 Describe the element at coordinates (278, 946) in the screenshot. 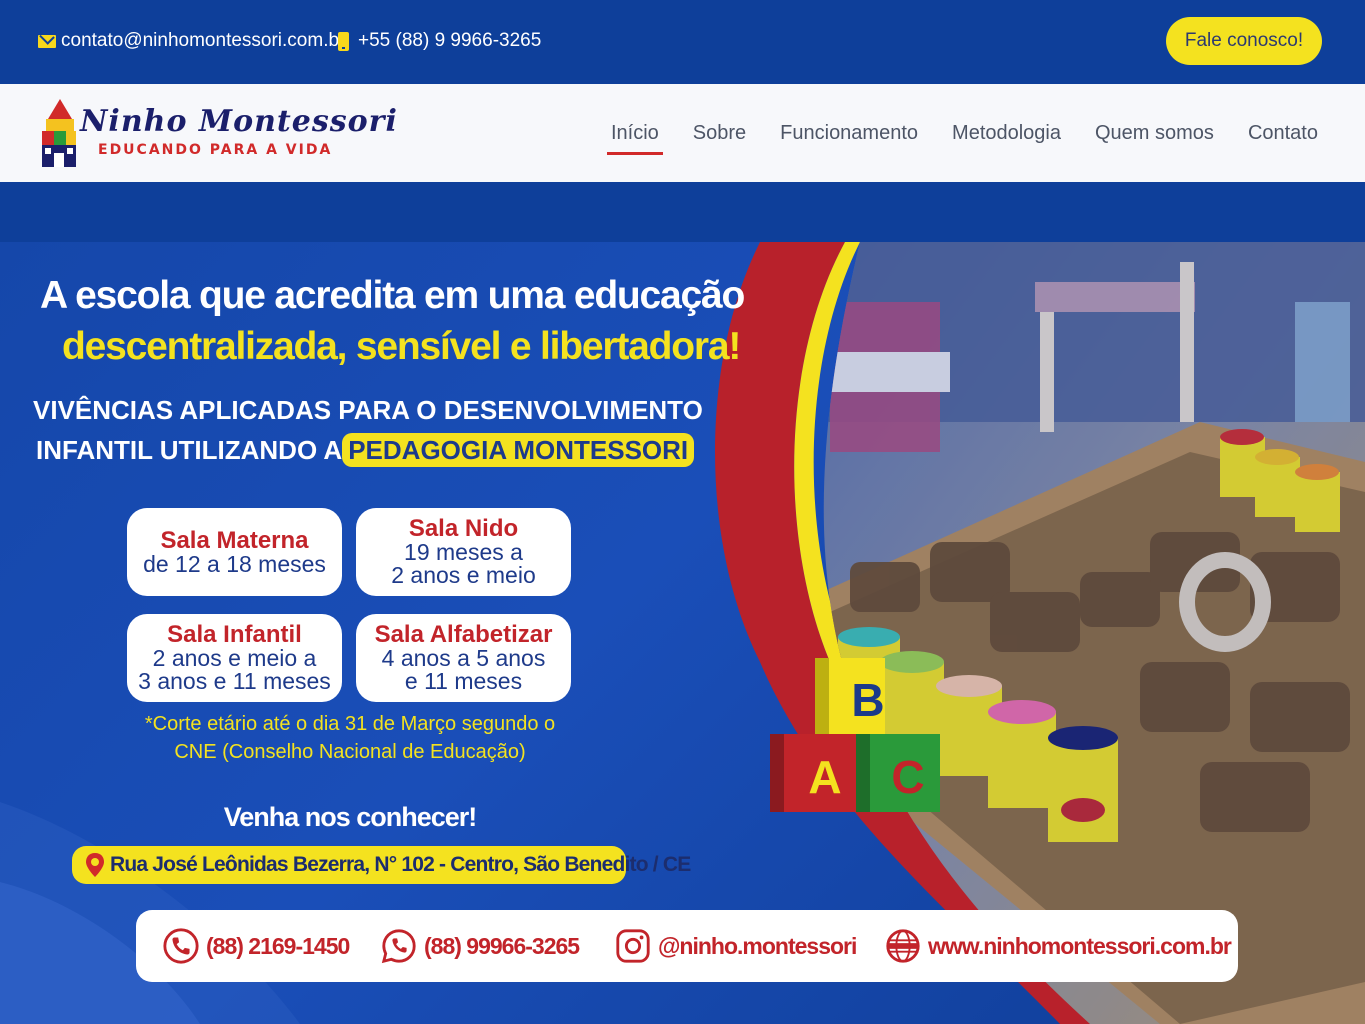

I see `contact-phone-text: (88) 2169-1450` at that location.